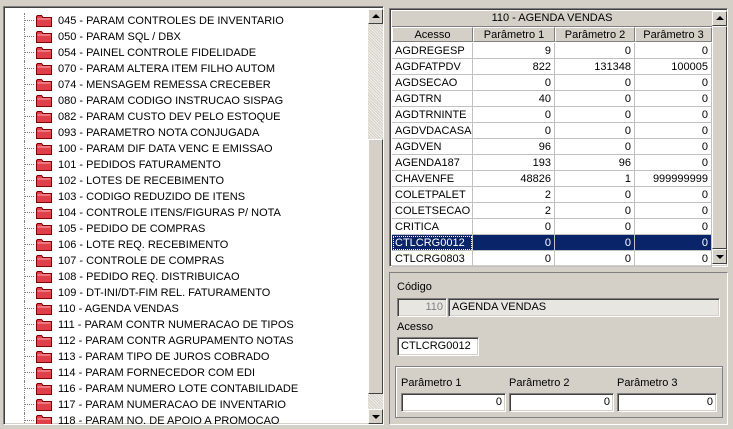 The width and height of the screenshot is (733, 429). Describe the element at coordinates (719, 18) in the screenshot. I see `grid-scroll-up-button` at that location.